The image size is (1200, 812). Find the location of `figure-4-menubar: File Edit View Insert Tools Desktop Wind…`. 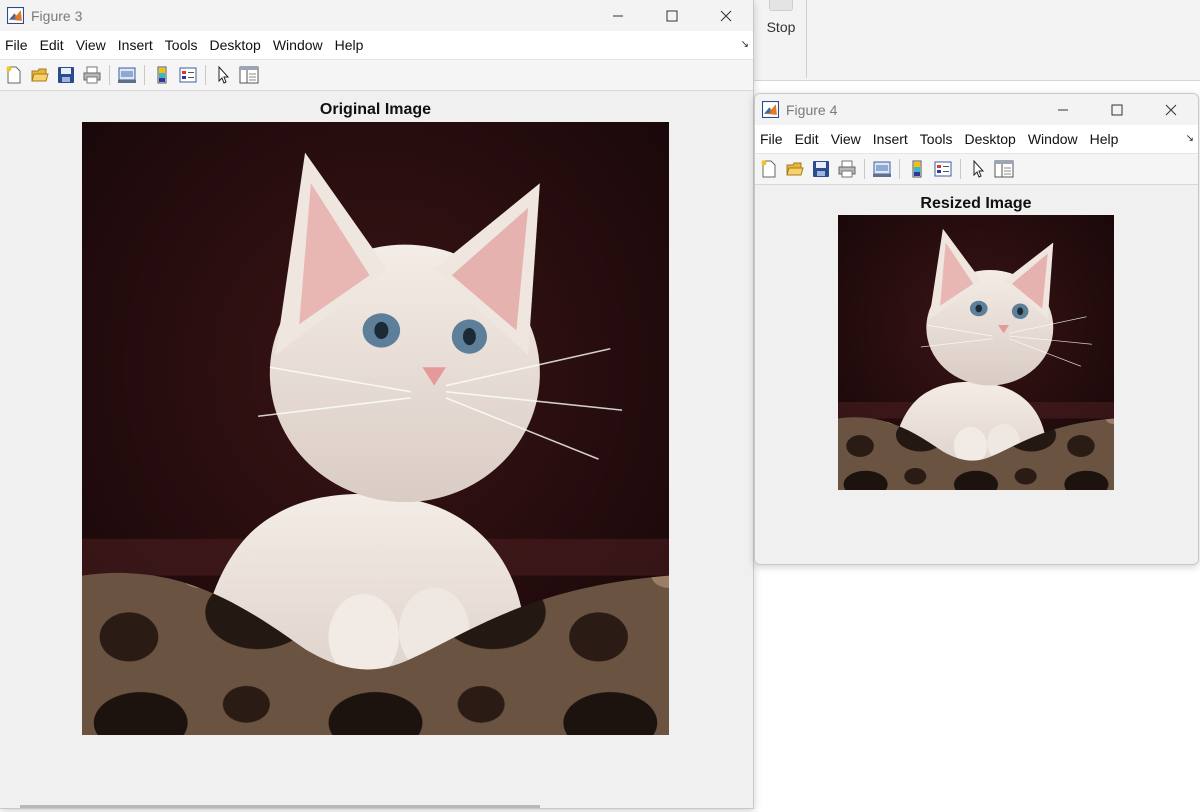

figure-4-menubar: File Edit View Insert Tools Desktop Wind… is located at coordinates (976, 139).